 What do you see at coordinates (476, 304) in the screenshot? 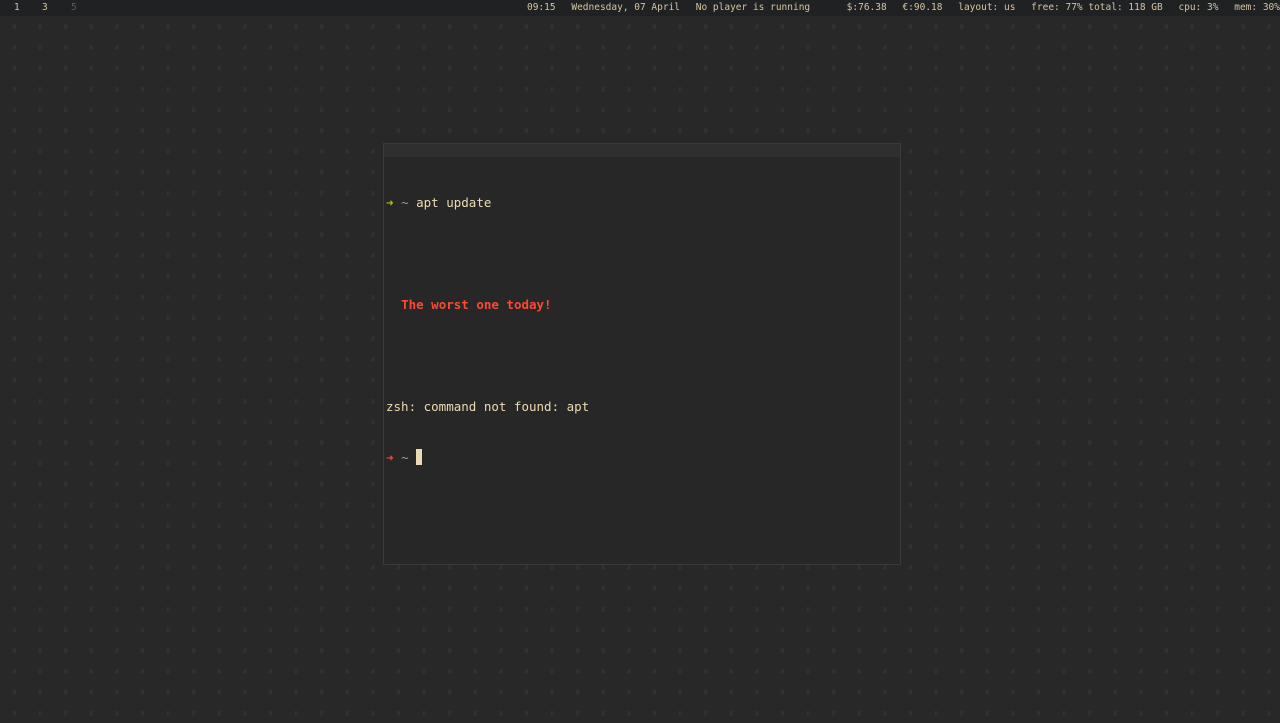
I see `insult-message: The worst one today!` at bounding box center [476, 304].